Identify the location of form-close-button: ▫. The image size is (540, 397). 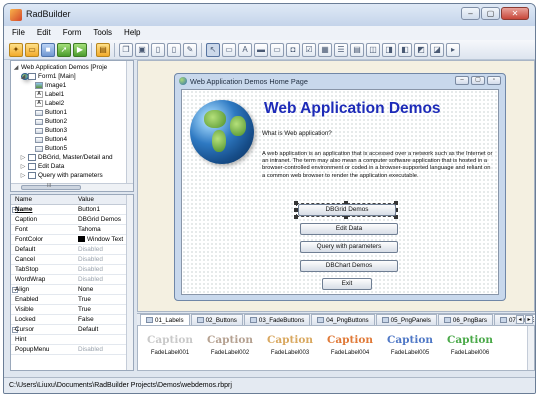
(494, 80).